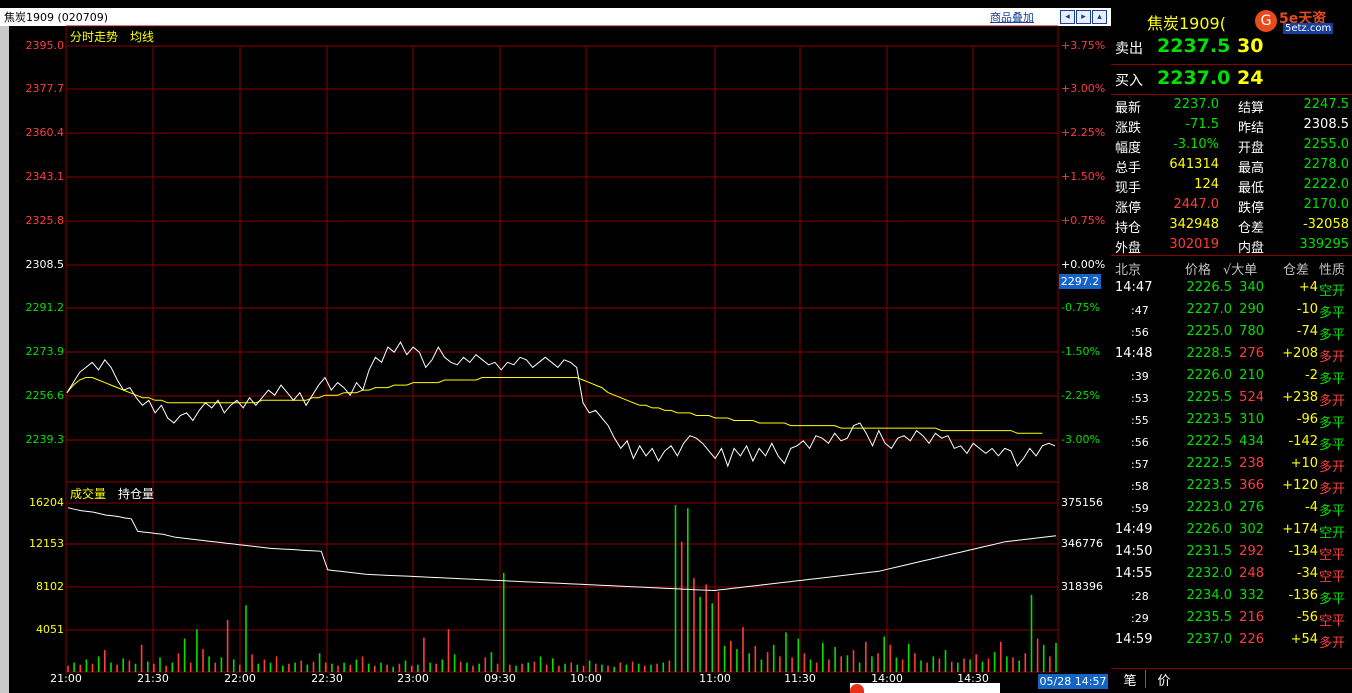  Describe the element at coordinates (1251, 397) in the screenshot. I see `trade-volume: 524` at that location.